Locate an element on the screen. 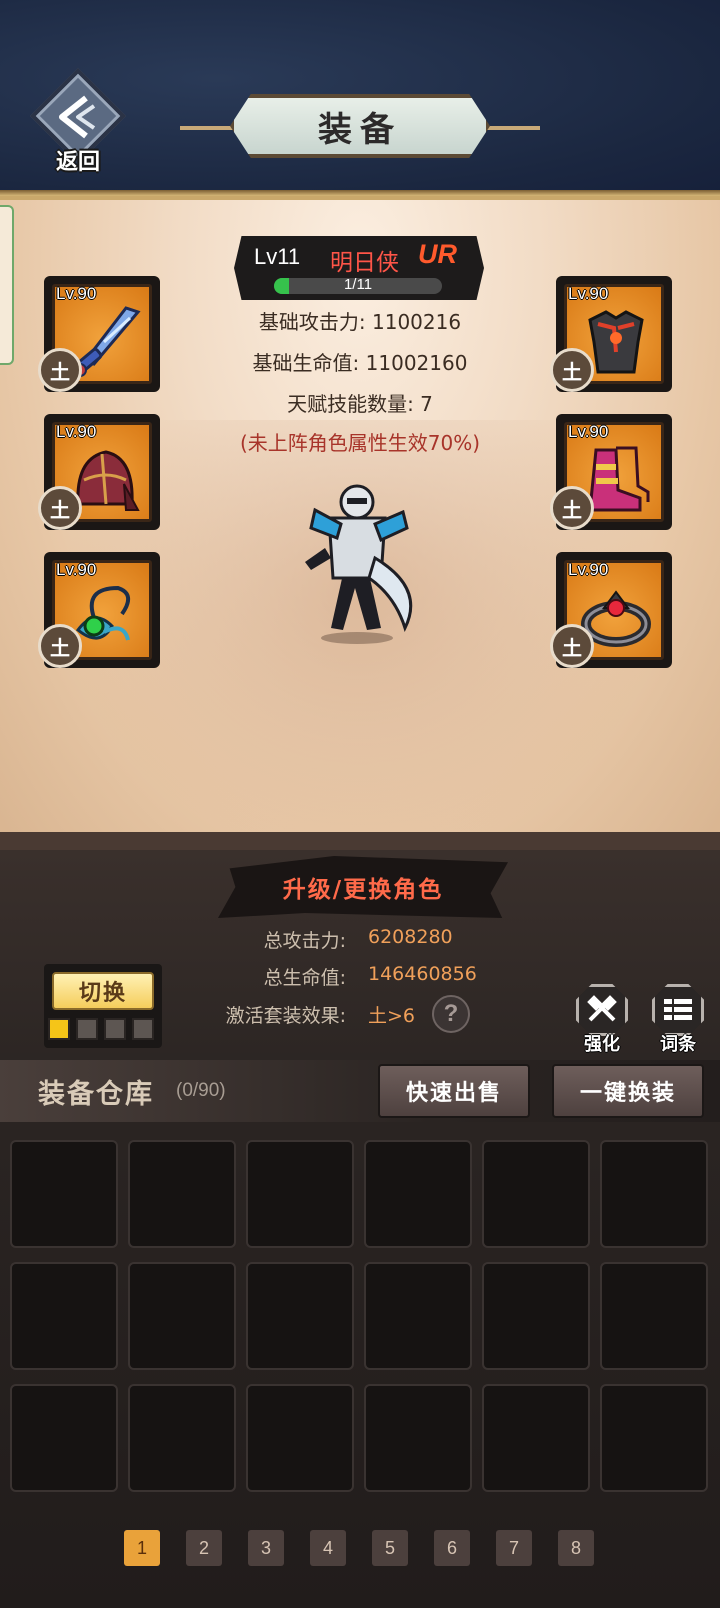 This screenshot has width=720, height=1608. base-hp-stat: 基础生命值: 11002160 is located at coordinates (360, 363).